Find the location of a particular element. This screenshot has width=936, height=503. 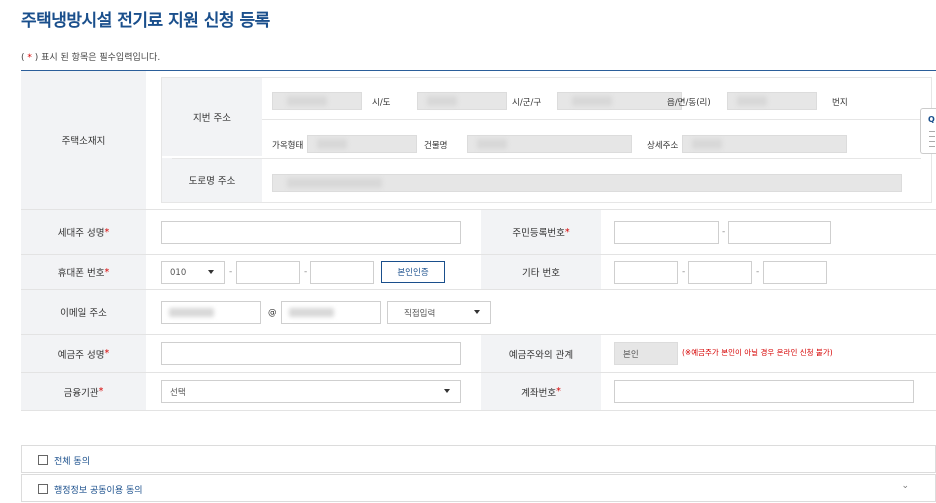

account-label: 계좌번호 * is located at coordinates (541, 391).